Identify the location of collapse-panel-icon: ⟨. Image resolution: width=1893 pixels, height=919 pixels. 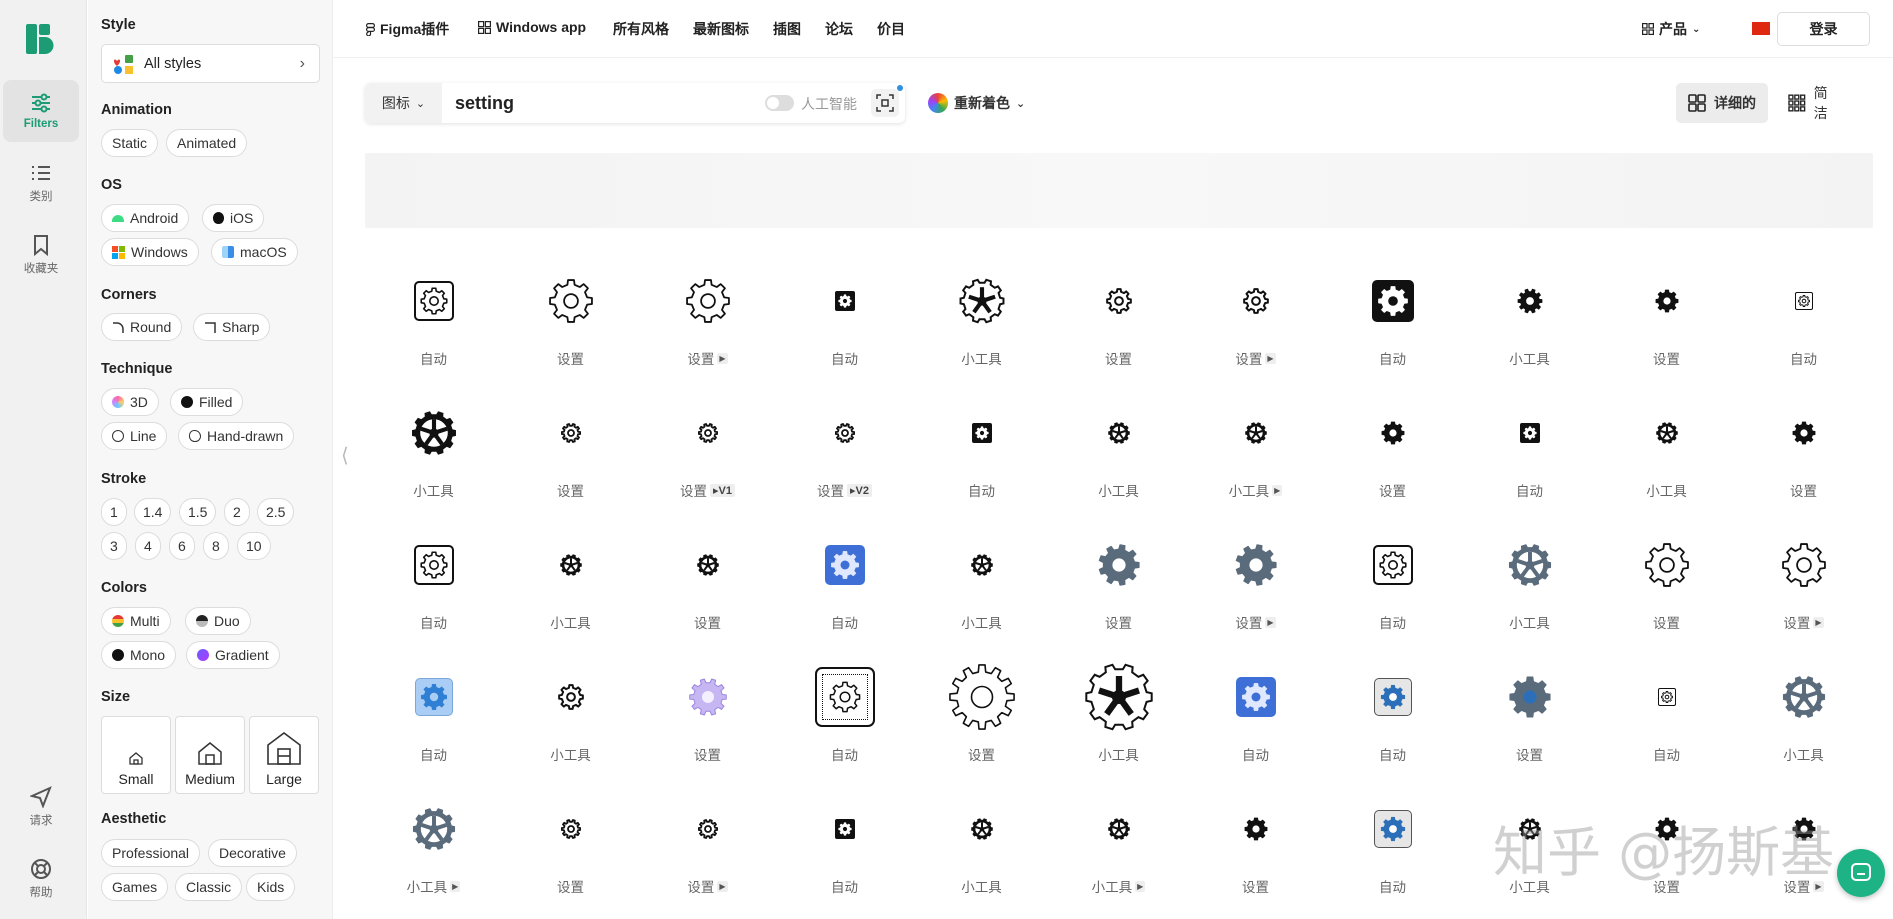
(345, 455).